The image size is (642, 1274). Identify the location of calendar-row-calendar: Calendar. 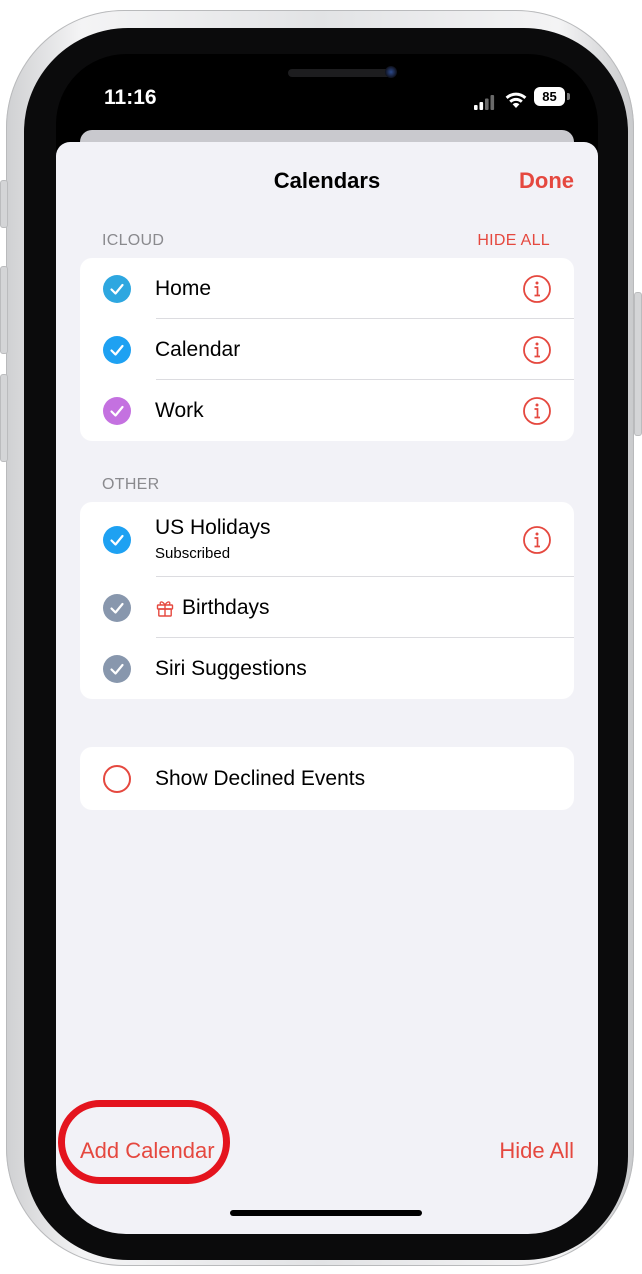
(327, 349).